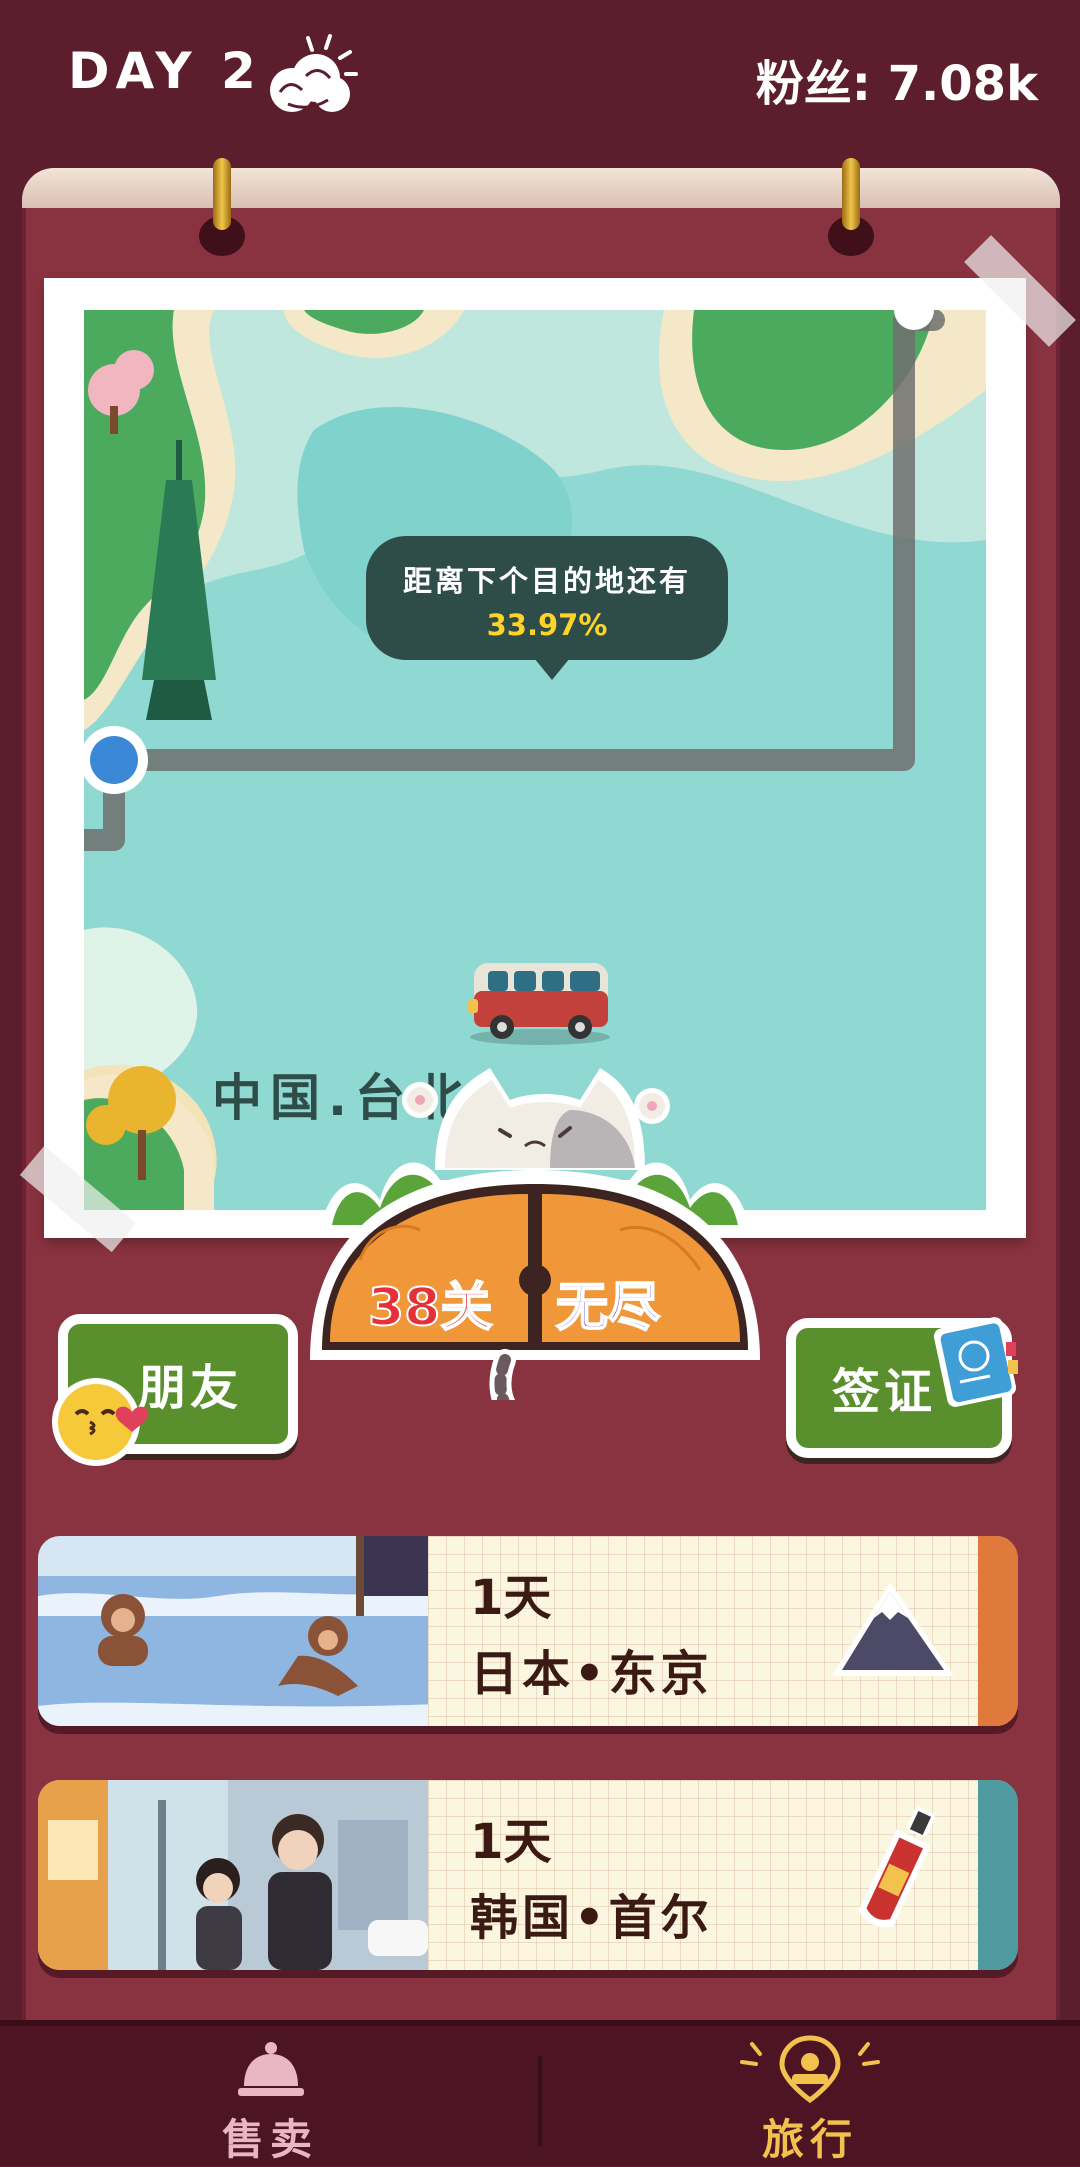  I want to click on destination-card-seoul: 1天 韩国•首尔, so click(528, 1875).